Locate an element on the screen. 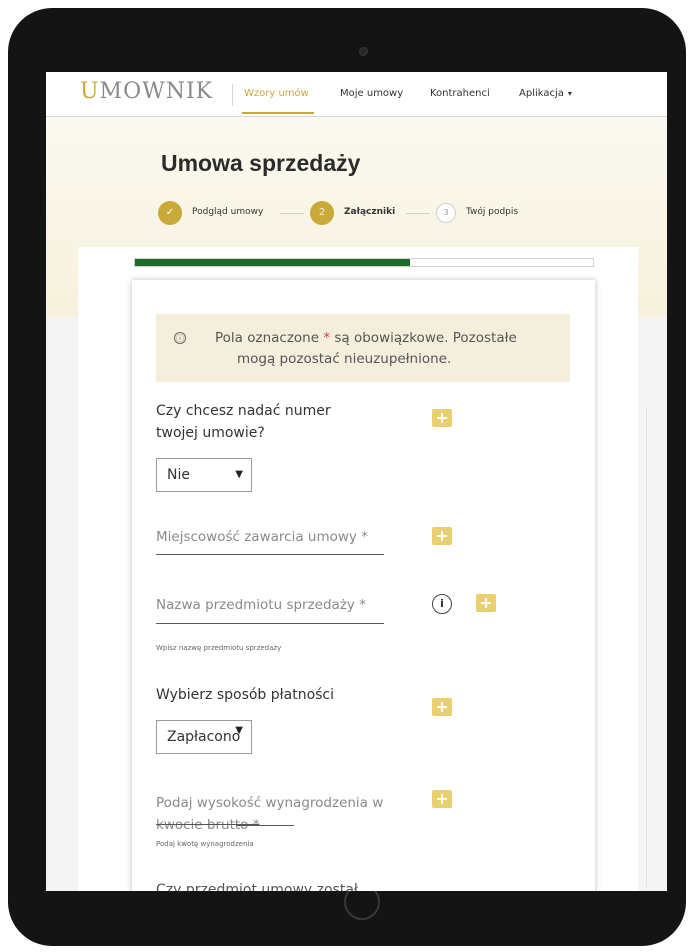 The image size is (693, 952). notice-text-start: Pola oznaczone is located at coordinates (269, 338).